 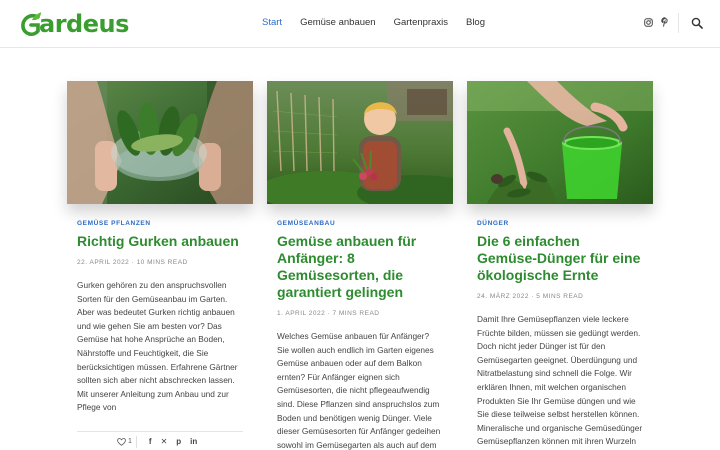 I want to click on linkedin-icon: in, so click(x=193, y=441).